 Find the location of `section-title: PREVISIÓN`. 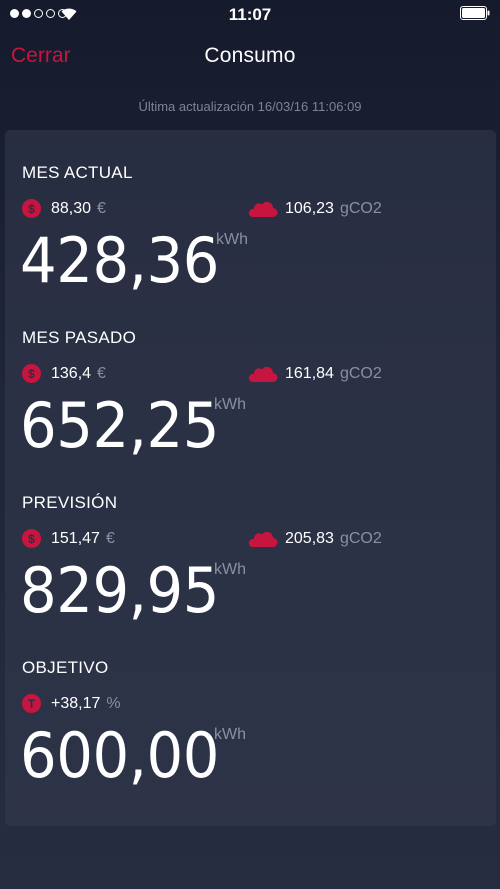

section-title: PREVISIÓN is located at coordinates (70, 502).